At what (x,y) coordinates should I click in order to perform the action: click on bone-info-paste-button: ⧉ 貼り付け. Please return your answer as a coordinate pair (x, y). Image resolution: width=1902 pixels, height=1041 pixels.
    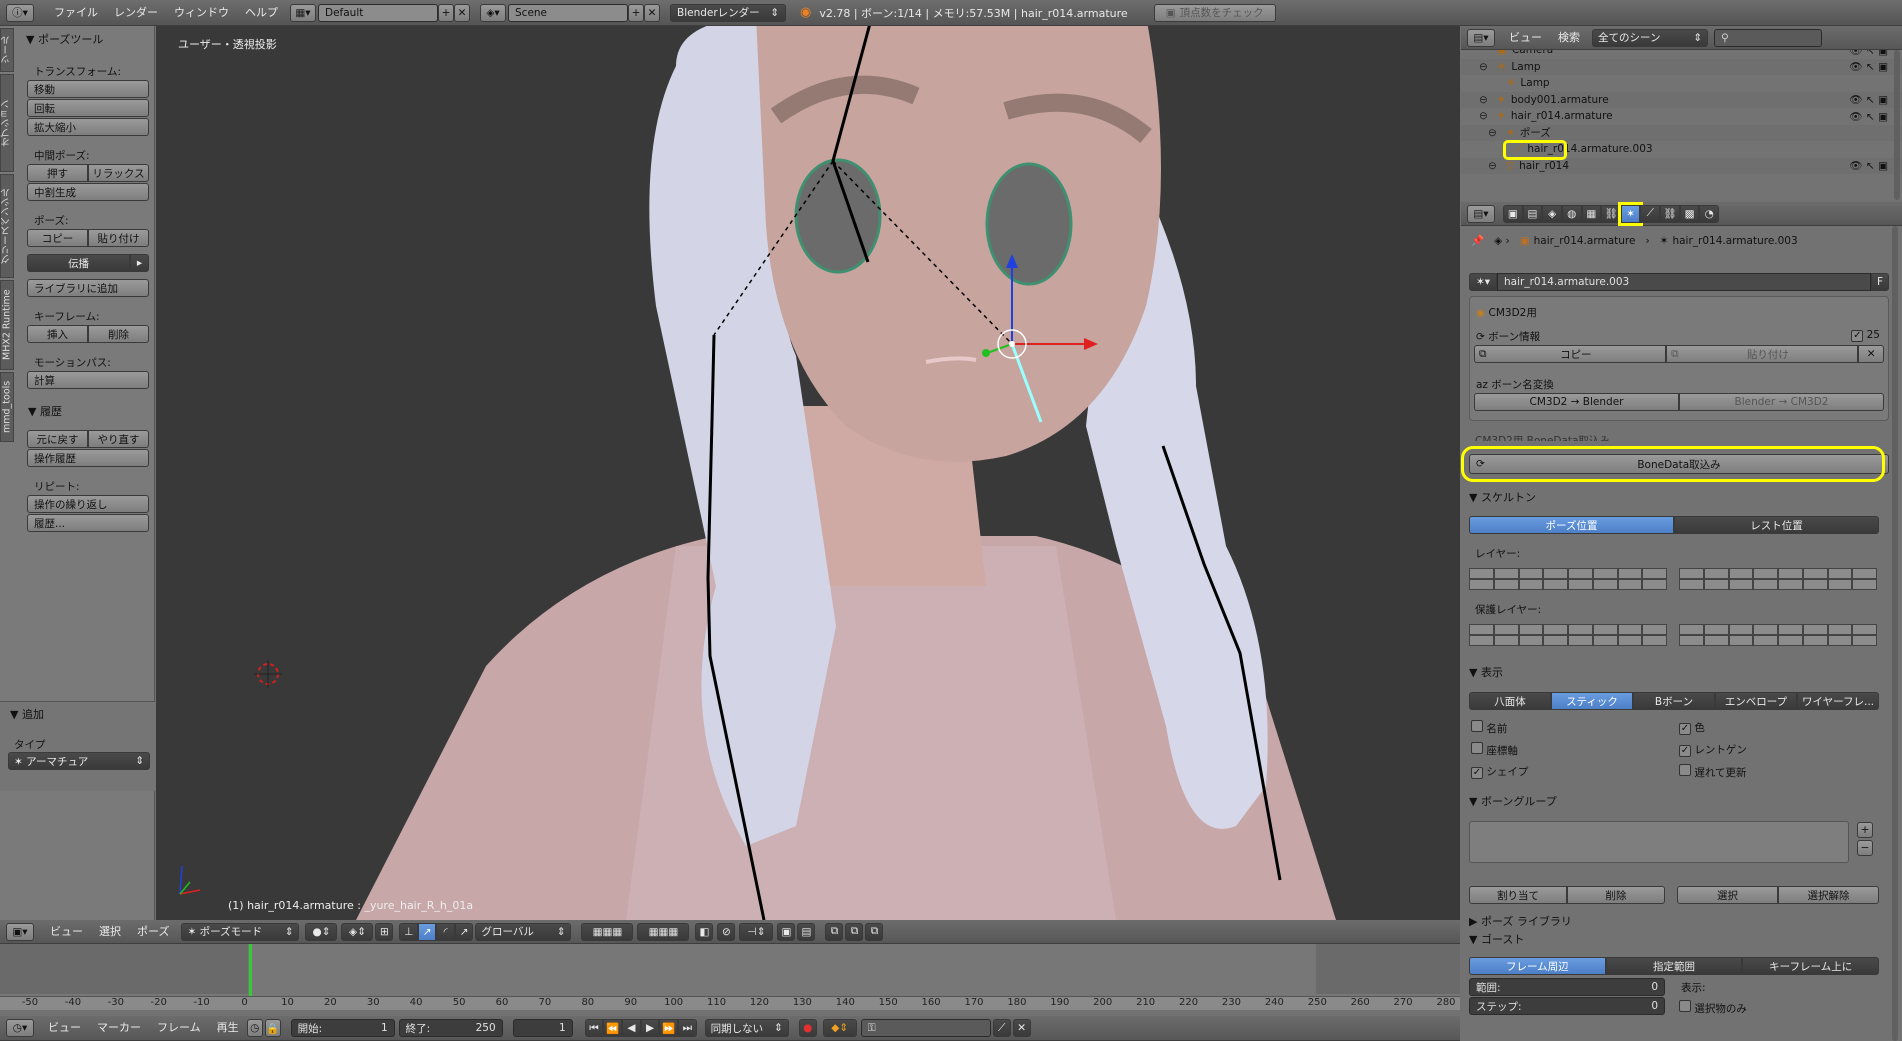
    Looking at the image, I should click on (1762, 354).